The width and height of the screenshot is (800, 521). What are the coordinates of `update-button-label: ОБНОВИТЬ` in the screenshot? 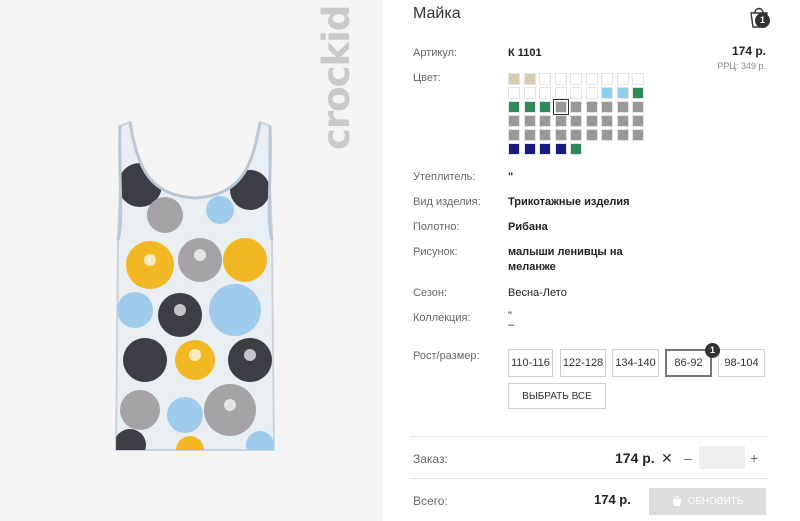 It's located at (715, 501).